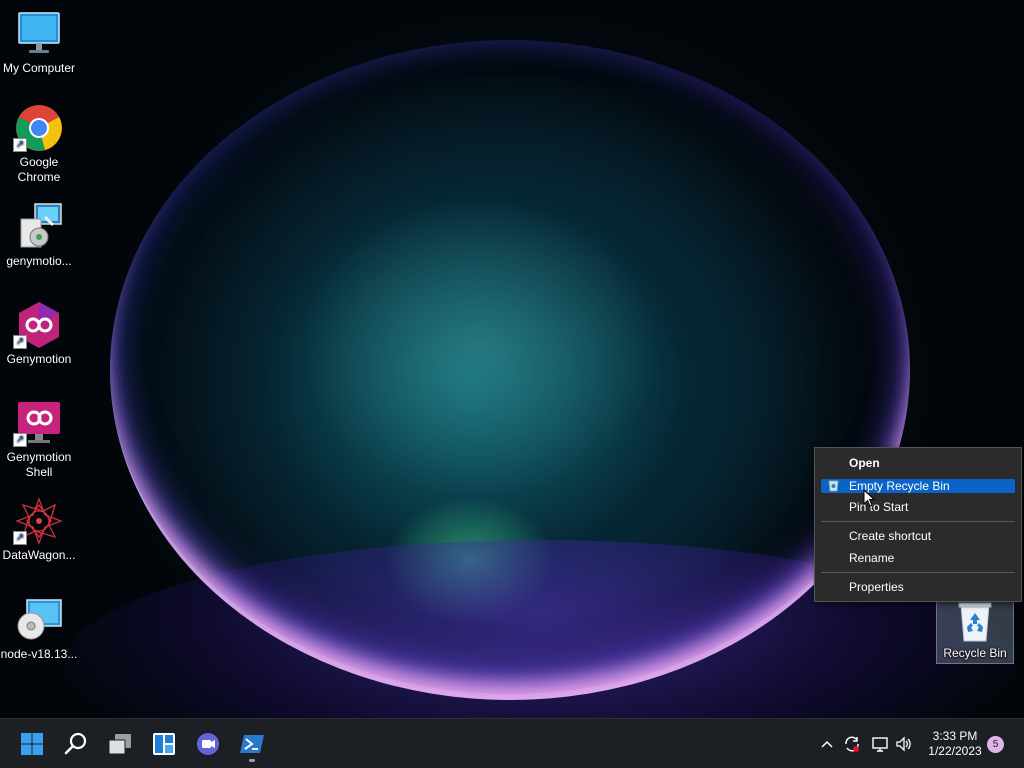  I want to click on desktop-icon-label: Genymotion, so click(39, 359).